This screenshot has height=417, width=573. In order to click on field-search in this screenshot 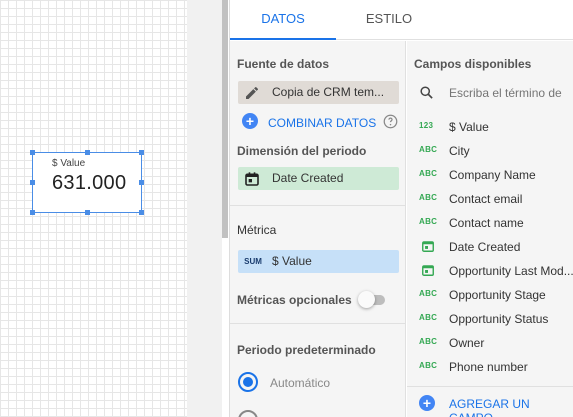, I will do `click(490, 93)`.